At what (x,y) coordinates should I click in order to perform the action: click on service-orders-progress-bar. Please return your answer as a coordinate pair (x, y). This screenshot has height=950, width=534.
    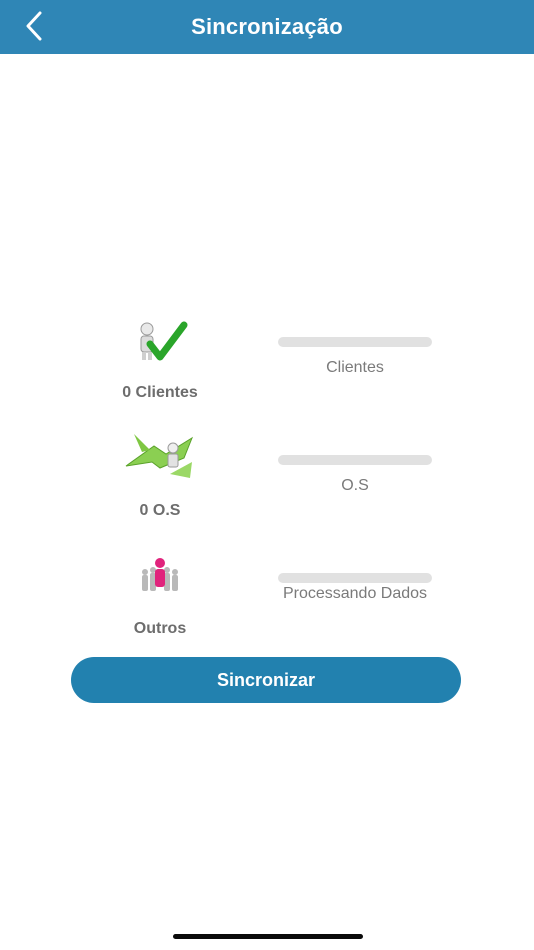
    Looking at the image, I should click on (355, 460).